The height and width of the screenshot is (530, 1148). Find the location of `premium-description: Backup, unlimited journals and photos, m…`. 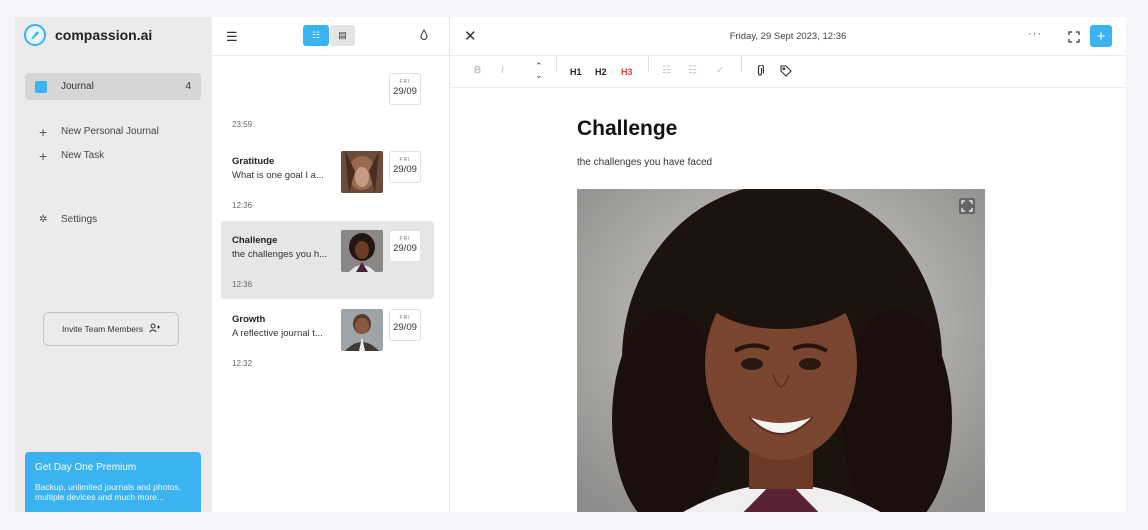

premium-description: Backup, unlimited journals and photos, m… is located at coordinates (108, 492).